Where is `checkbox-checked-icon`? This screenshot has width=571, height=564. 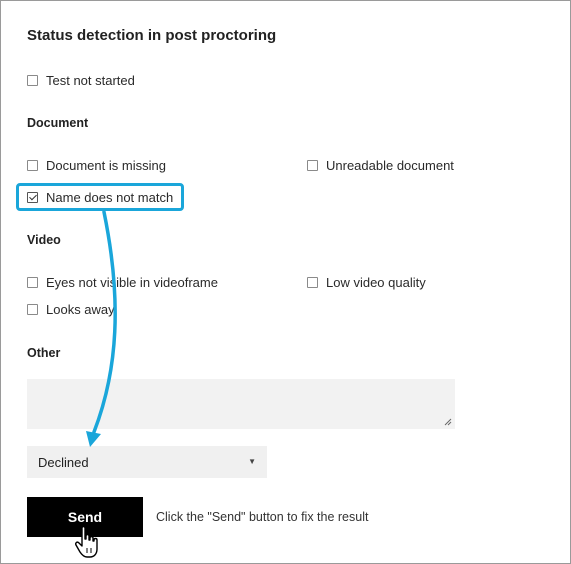 checkbox-checked-icon is located at coordinates (32, 197).